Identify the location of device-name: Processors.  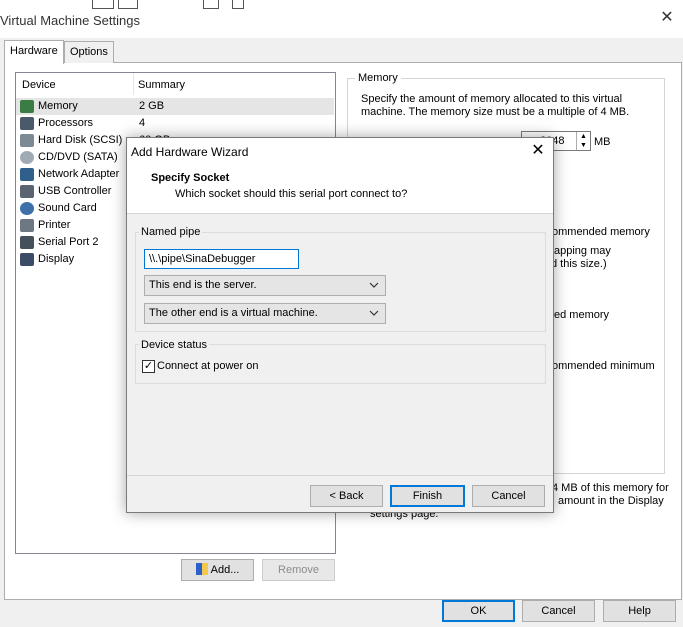
(66, 123).